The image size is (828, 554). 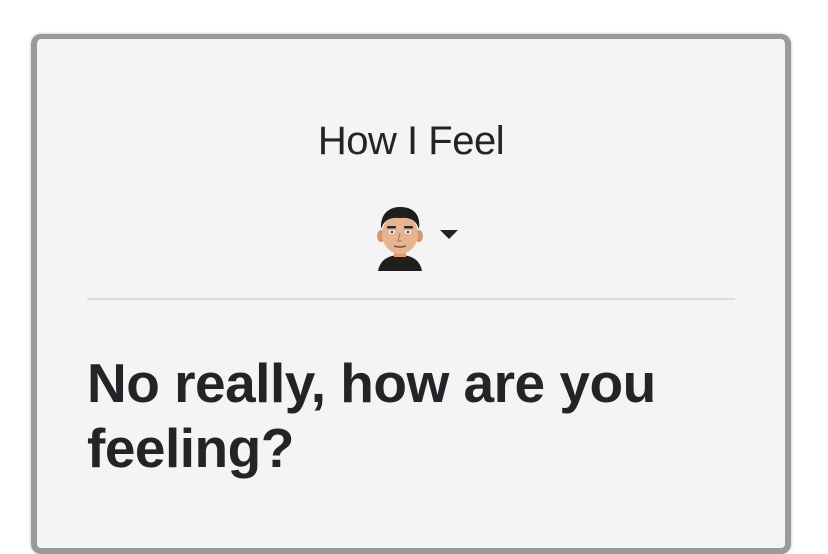 I want to click on user-menu-toggle, so click(x=414, y=237).